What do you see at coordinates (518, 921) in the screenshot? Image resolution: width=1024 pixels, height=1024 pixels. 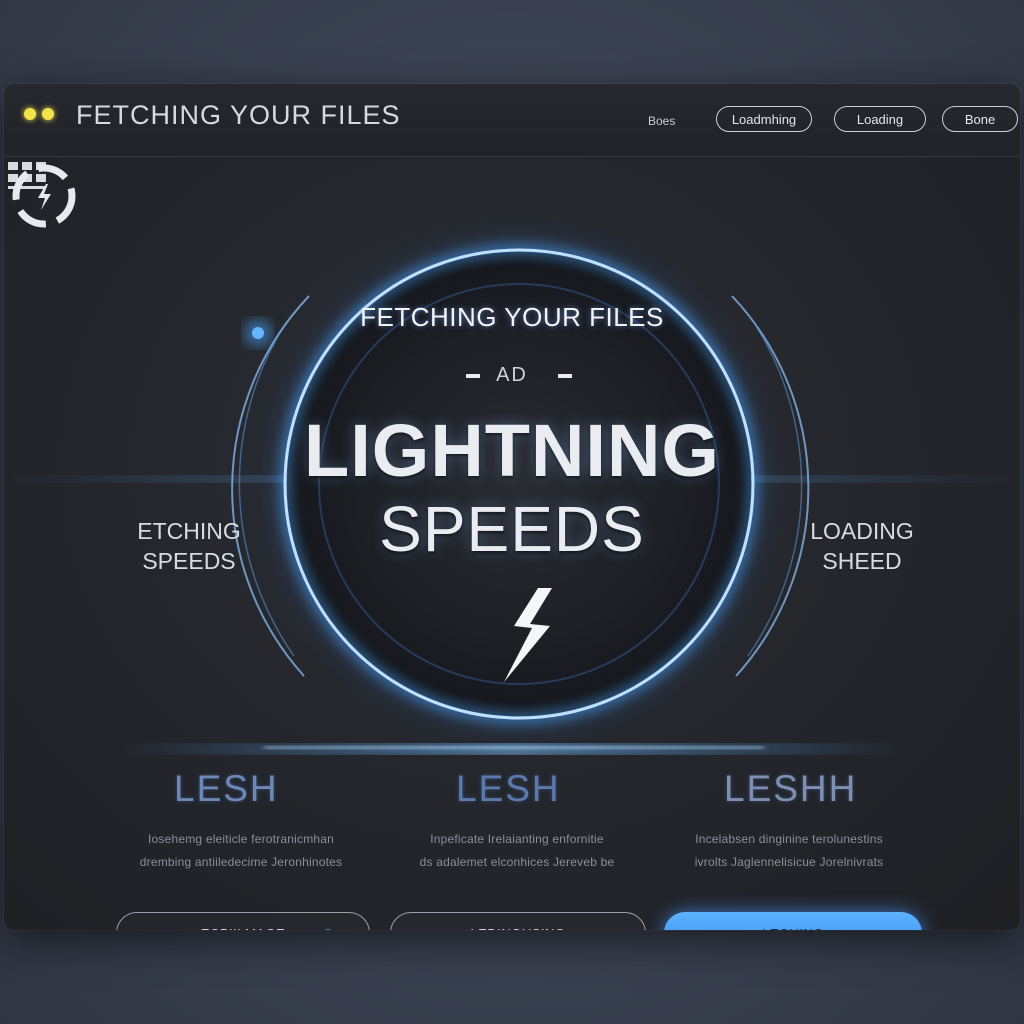 I see `action-button-2: LEDINOUSING` at bounding box center [518, 921].